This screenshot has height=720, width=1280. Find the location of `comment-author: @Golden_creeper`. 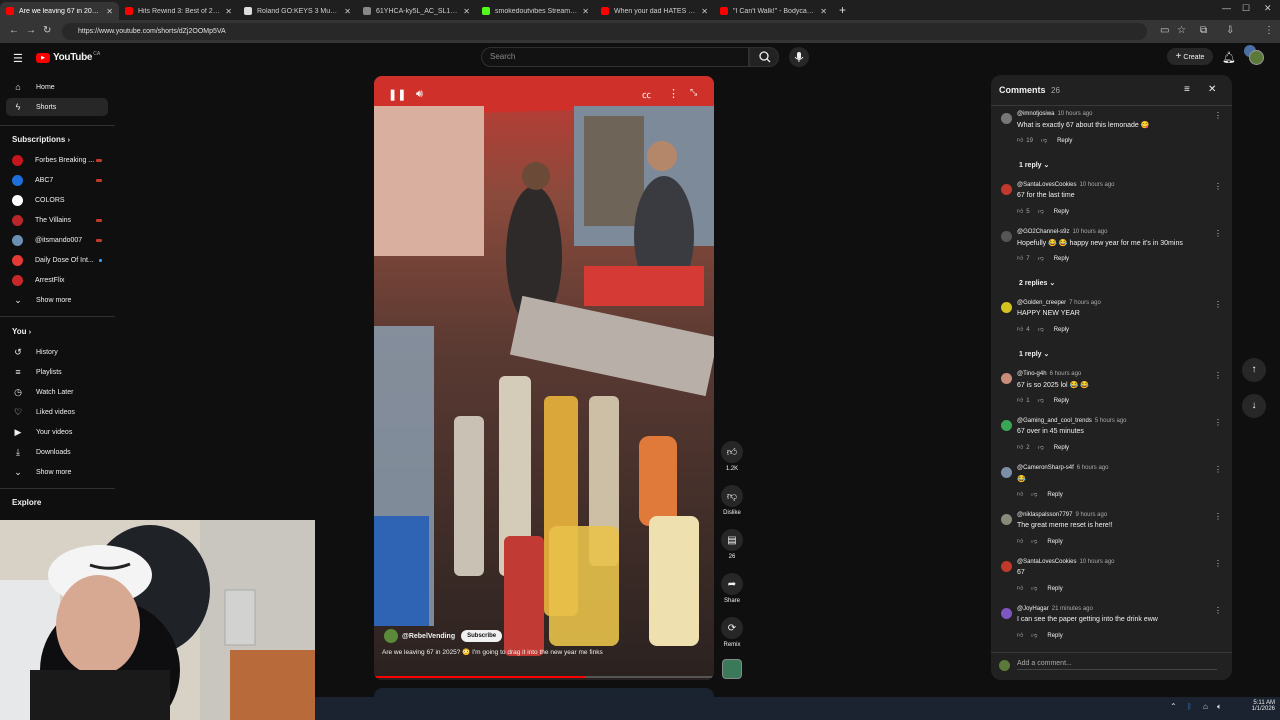

comment-author: @Golden_creeper is located at coordinates (1041, 303).